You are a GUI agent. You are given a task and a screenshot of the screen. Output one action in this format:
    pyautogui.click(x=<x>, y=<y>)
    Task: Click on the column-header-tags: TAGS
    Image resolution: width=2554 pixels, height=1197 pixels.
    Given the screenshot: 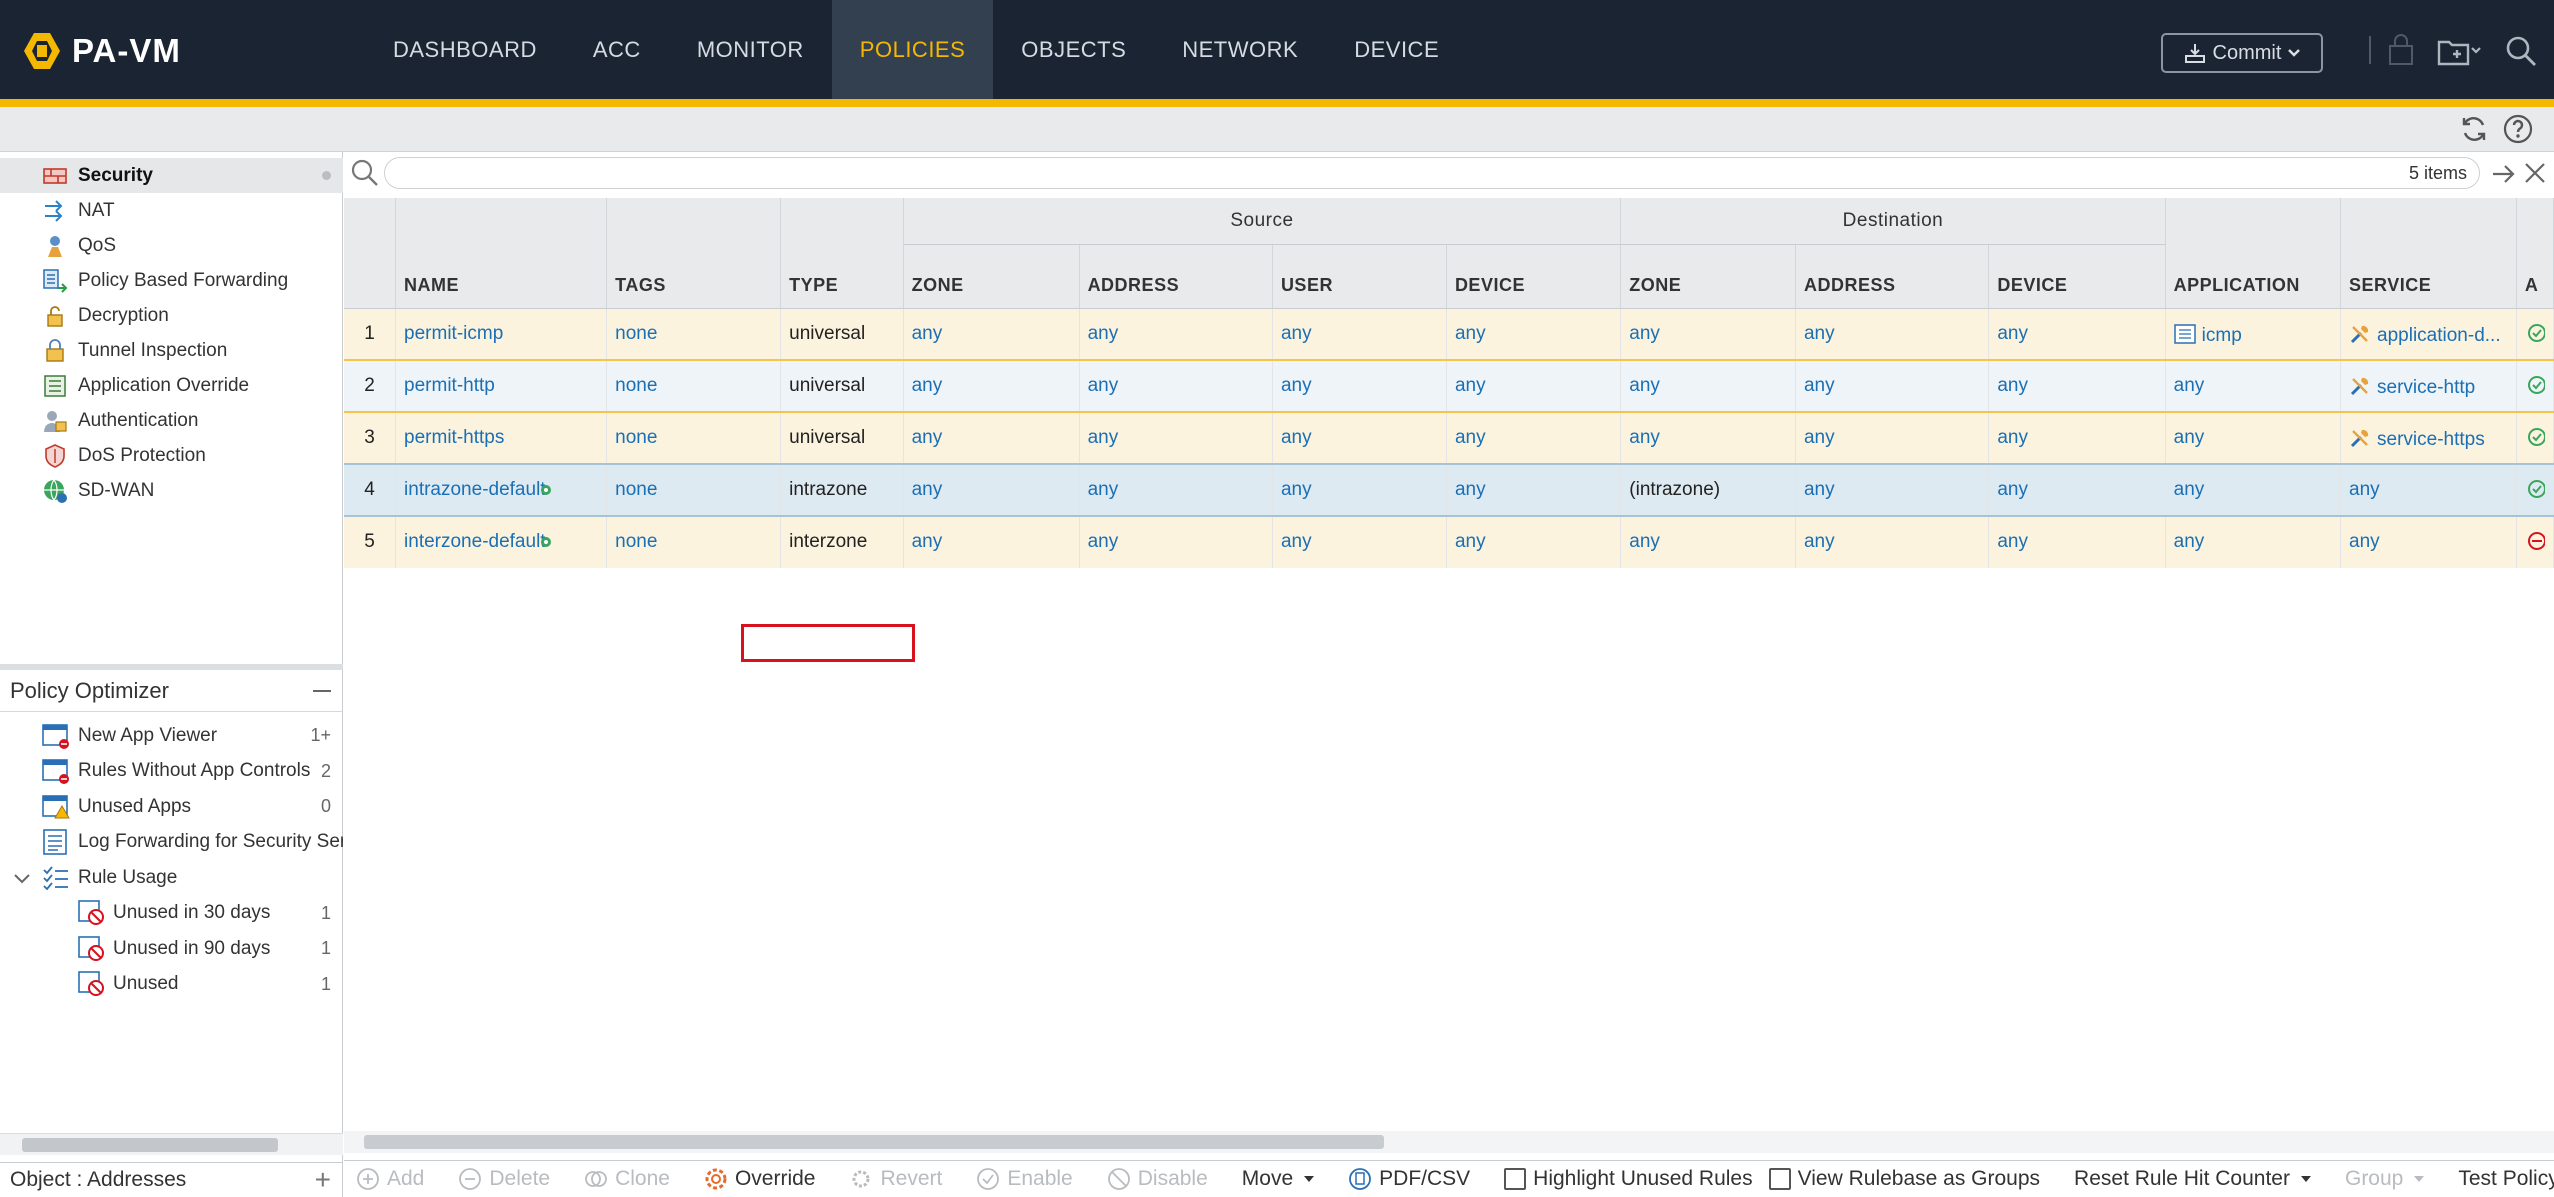 What is the action you would take?
    pyautogui.click(x=694, y=253)
    